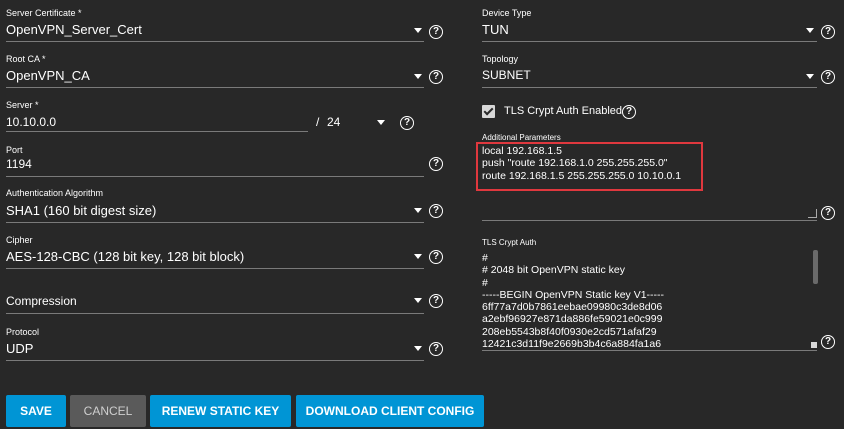  What do you see at coordinates (649, 41) in the screenshot?
I see `device-type-underline` at bounding box center [649, 41].